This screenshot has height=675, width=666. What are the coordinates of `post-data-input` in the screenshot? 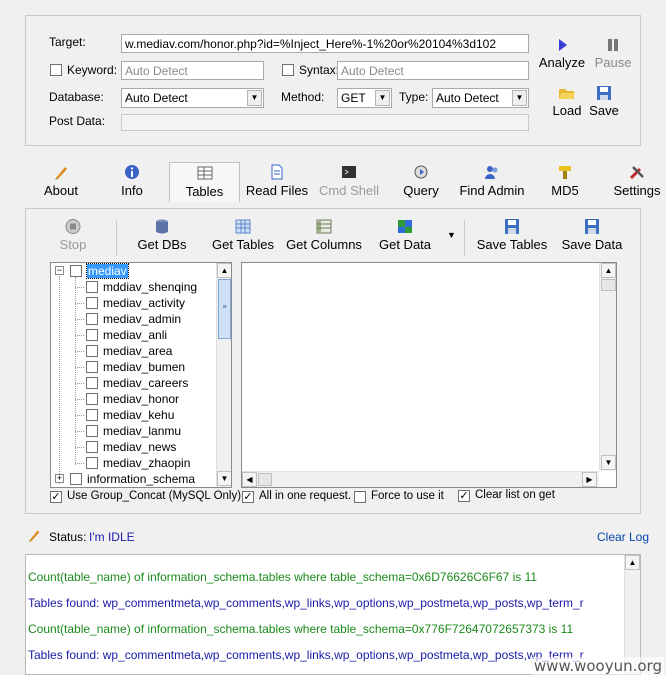 It's located at (325, 122).